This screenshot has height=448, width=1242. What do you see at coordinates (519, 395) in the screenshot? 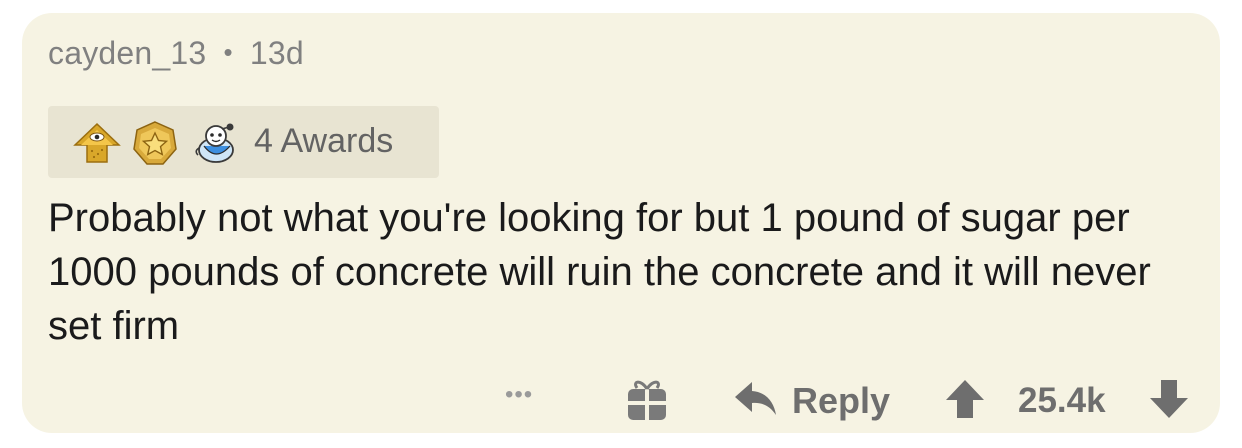
I see `more-options-icon: •••` at bounding box center [519, 395].